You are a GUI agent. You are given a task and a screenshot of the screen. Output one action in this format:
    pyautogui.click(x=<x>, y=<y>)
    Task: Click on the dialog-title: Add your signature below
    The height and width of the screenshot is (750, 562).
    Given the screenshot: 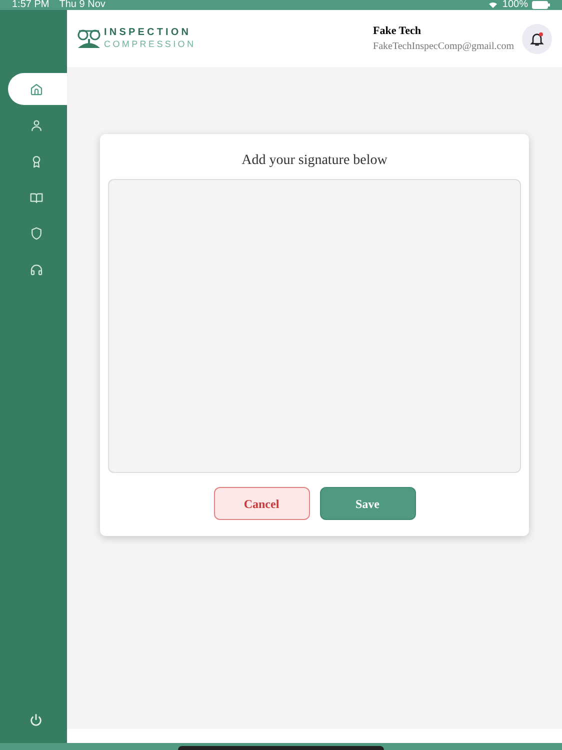 What is the action you would take?
    pyautogui.click(x=314, y=161)
    